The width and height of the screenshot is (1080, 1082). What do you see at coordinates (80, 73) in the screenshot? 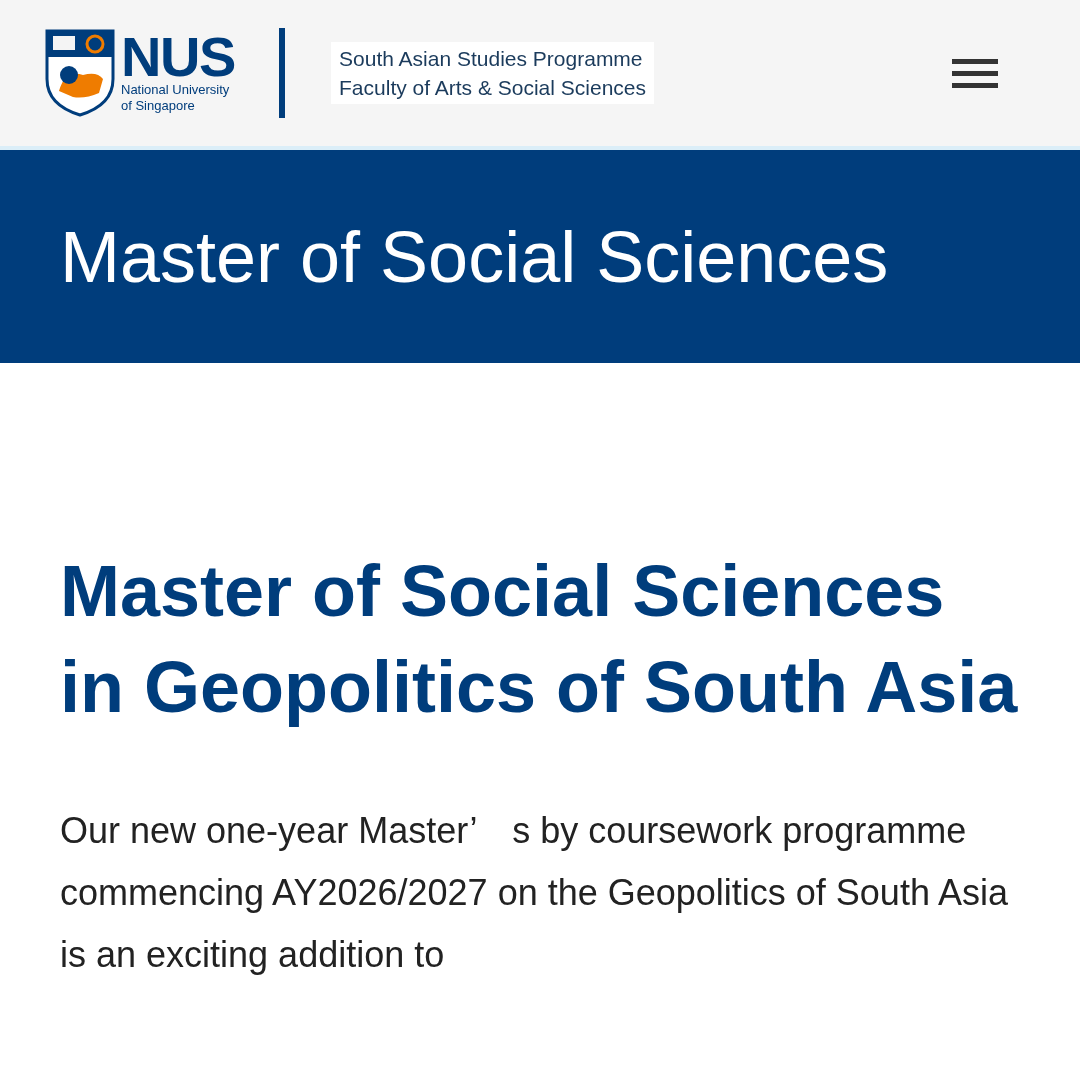
I see `crest-icon` at bounding box center [80, 73].